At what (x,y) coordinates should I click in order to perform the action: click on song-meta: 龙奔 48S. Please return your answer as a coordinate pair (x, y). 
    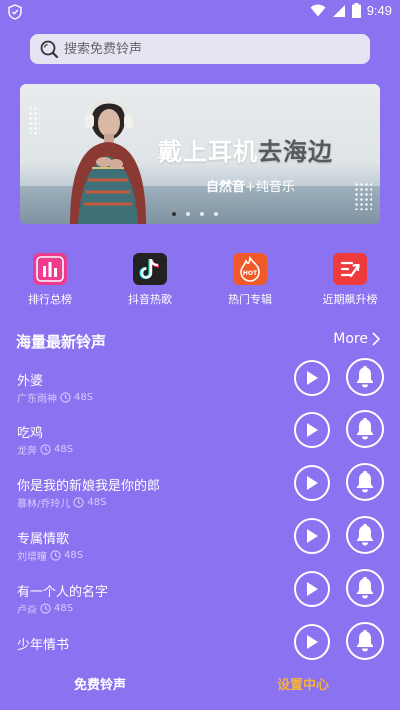
    Looking at the image, I should click on (45, 449).